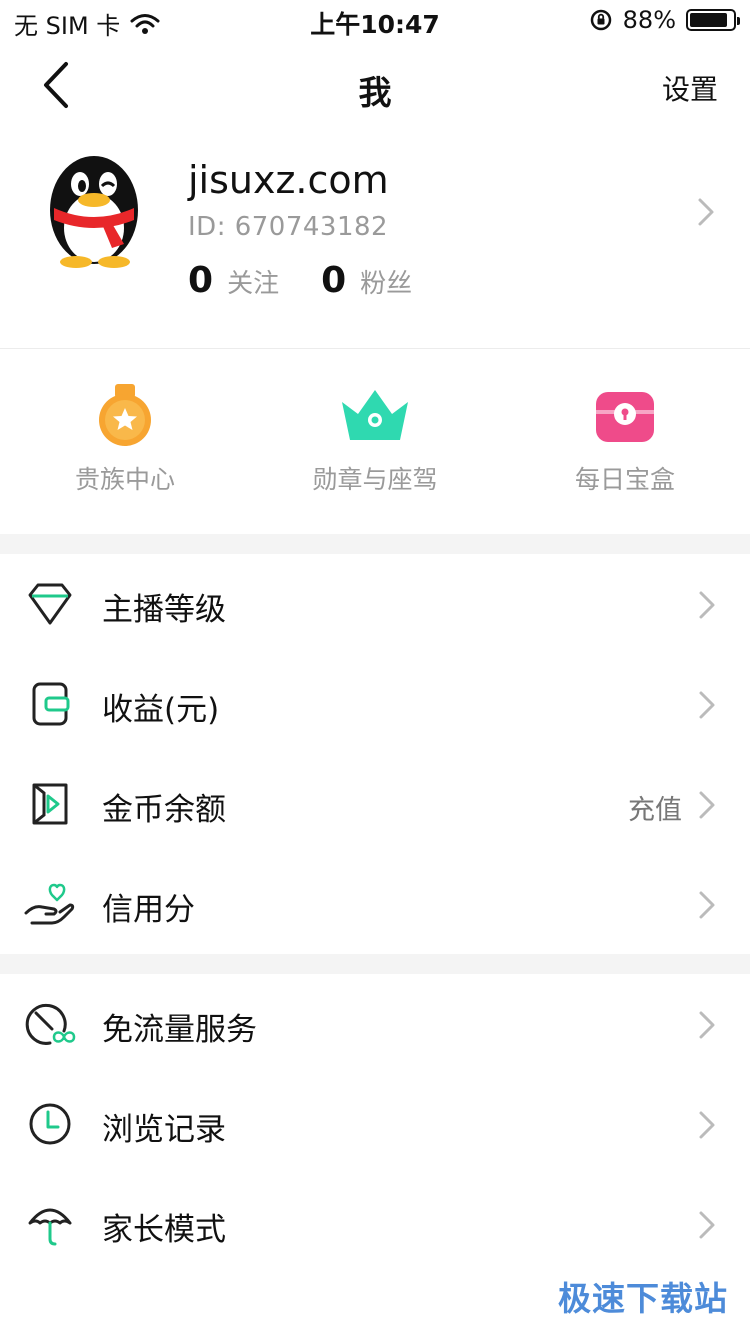  Describe the element at coordinates (375, 1024) in the screenshot. I see `menu-item-data-free: 免流量服务` at that location.